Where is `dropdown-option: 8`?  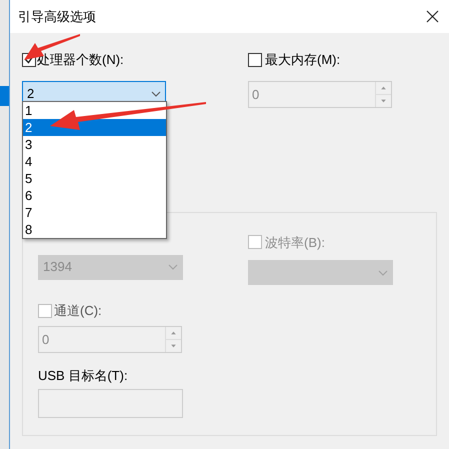 dropdown-option: 8 is located at coordinates (94, 229).